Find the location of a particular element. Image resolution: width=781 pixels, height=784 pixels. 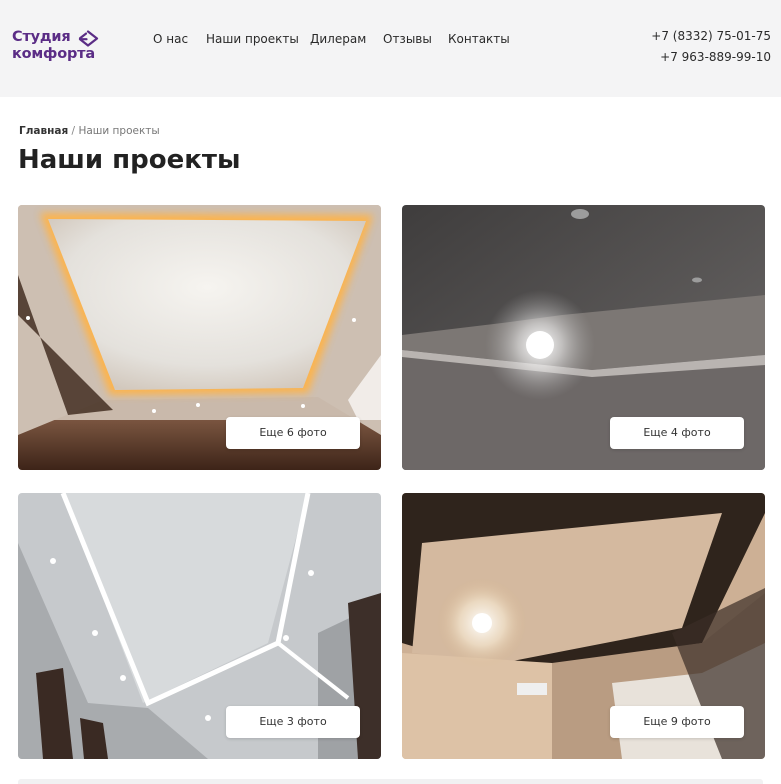

next-section-edge is located at coordinates (390, 781).